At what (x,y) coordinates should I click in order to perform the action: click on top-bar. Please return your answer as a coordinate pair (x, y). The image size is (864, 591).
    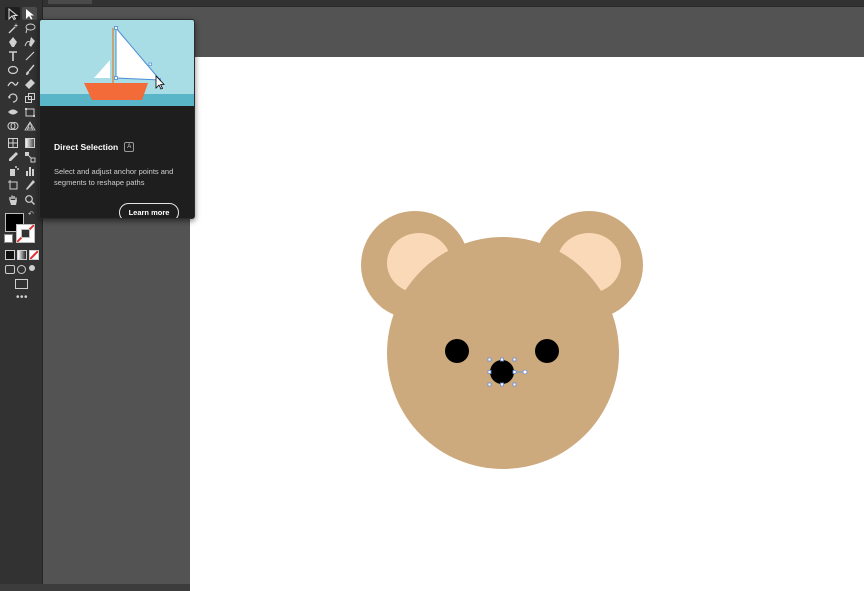
    Looking at the image, I should click on (432, 3).